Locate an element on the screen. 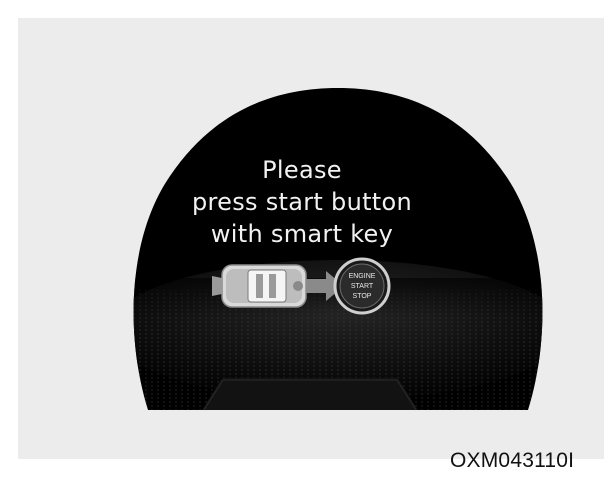 The image size is (604, 477). start-button-line-1: ENGINE is located at coordinates (362, 276).